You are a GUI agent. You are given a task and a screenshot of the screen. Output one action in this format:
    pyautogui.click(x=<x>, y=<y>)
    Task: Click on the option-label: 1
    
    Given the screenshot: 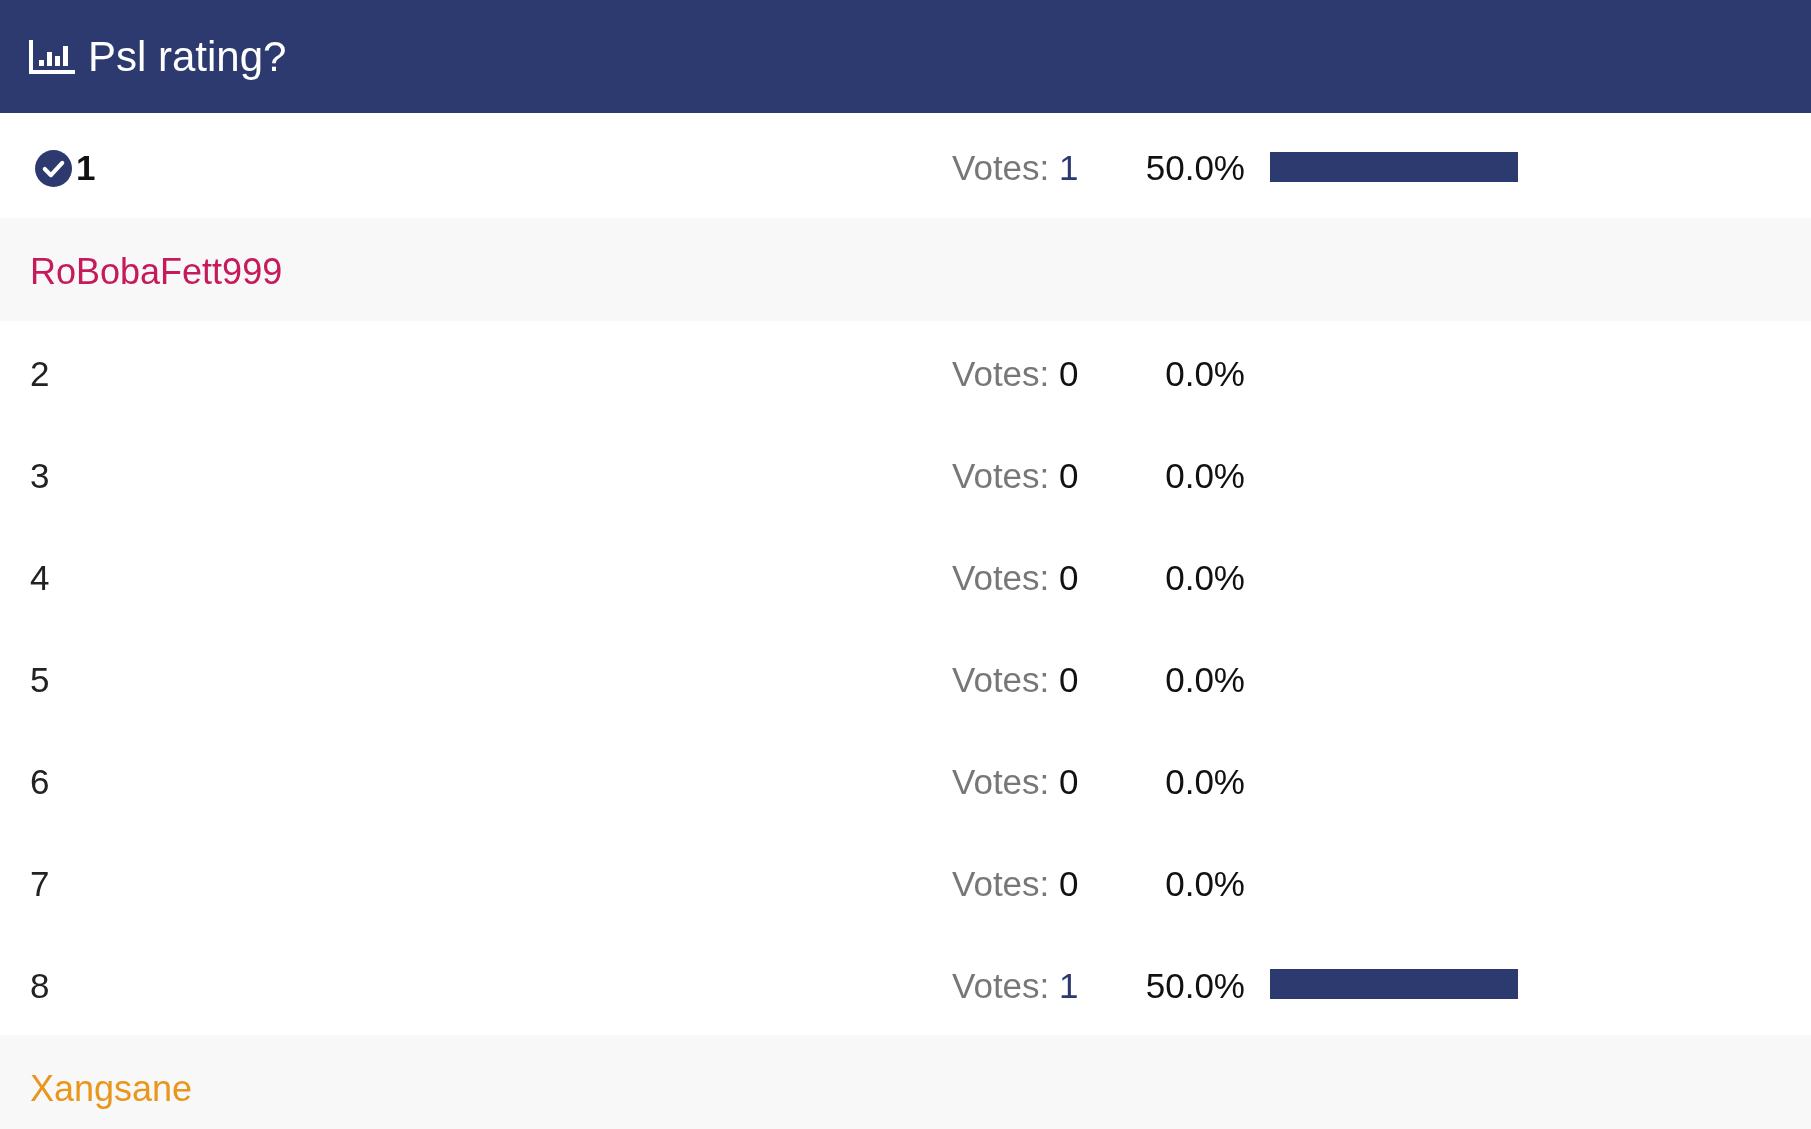 What is the action you would take?
    pyautogui.click(x=86, y=168)
    